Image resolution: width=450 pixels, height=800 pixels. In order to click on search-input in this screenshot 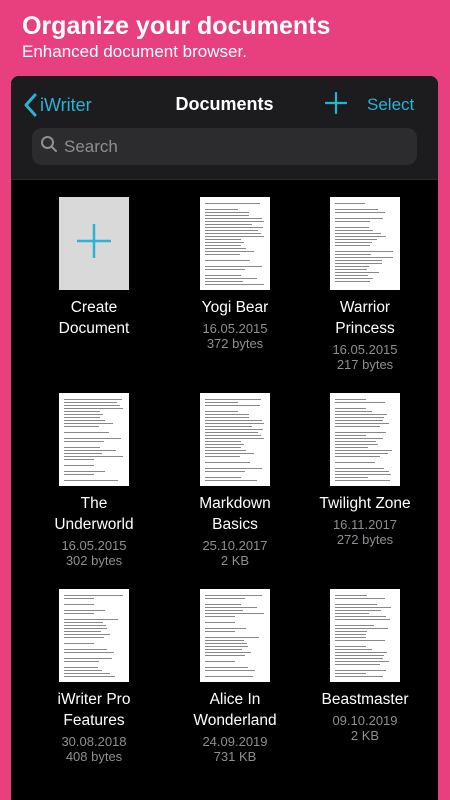, I will do `click(224, 146)`.